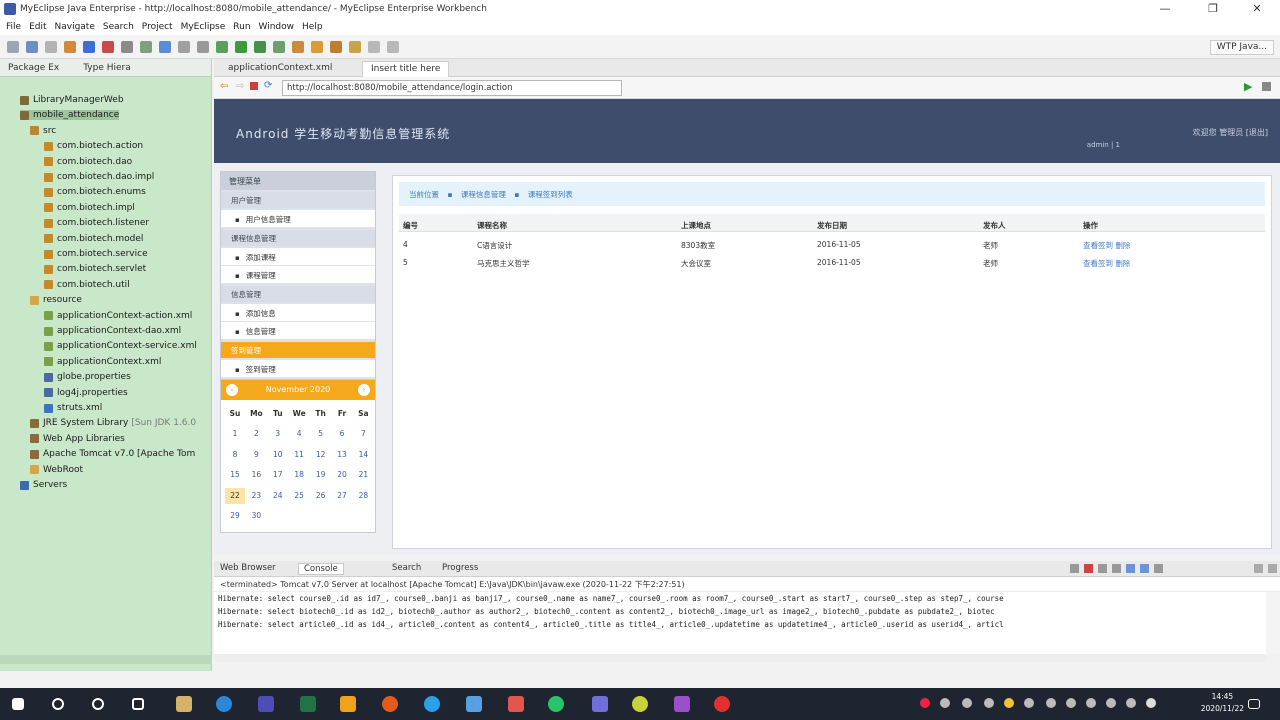 This screenshot has width=1280, height=720. I want to click on tab-console: Console, so click(321, 569).